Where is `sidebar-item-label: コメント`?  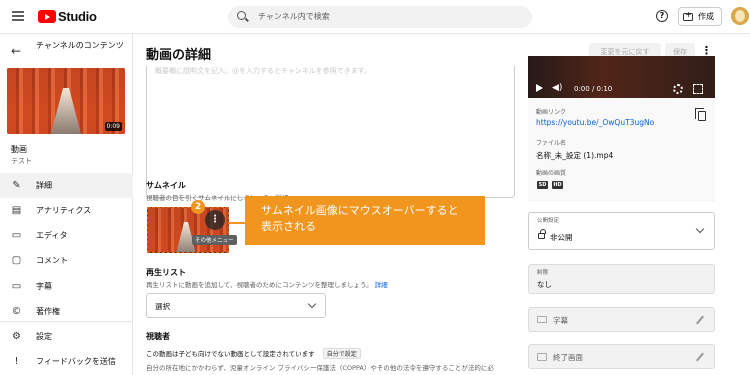 sidebar-item-label: コメント is located at coordinates (52, 260).